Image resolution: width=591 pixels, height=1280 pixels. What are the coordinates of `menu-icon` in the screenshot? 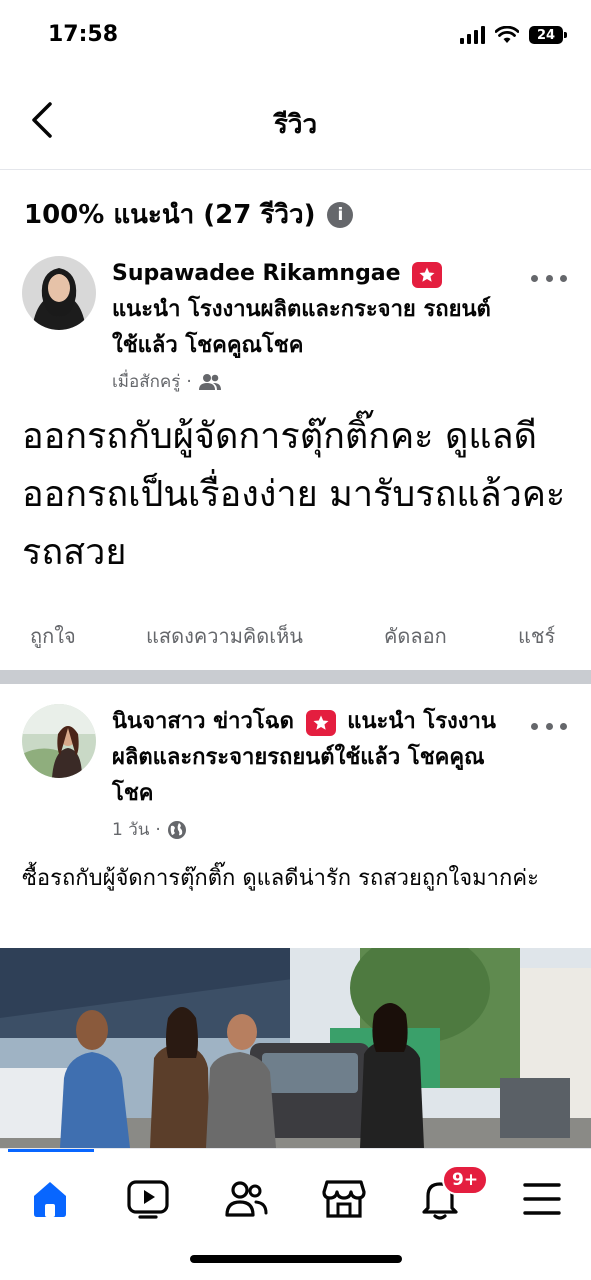 It's located at (542, 1199).